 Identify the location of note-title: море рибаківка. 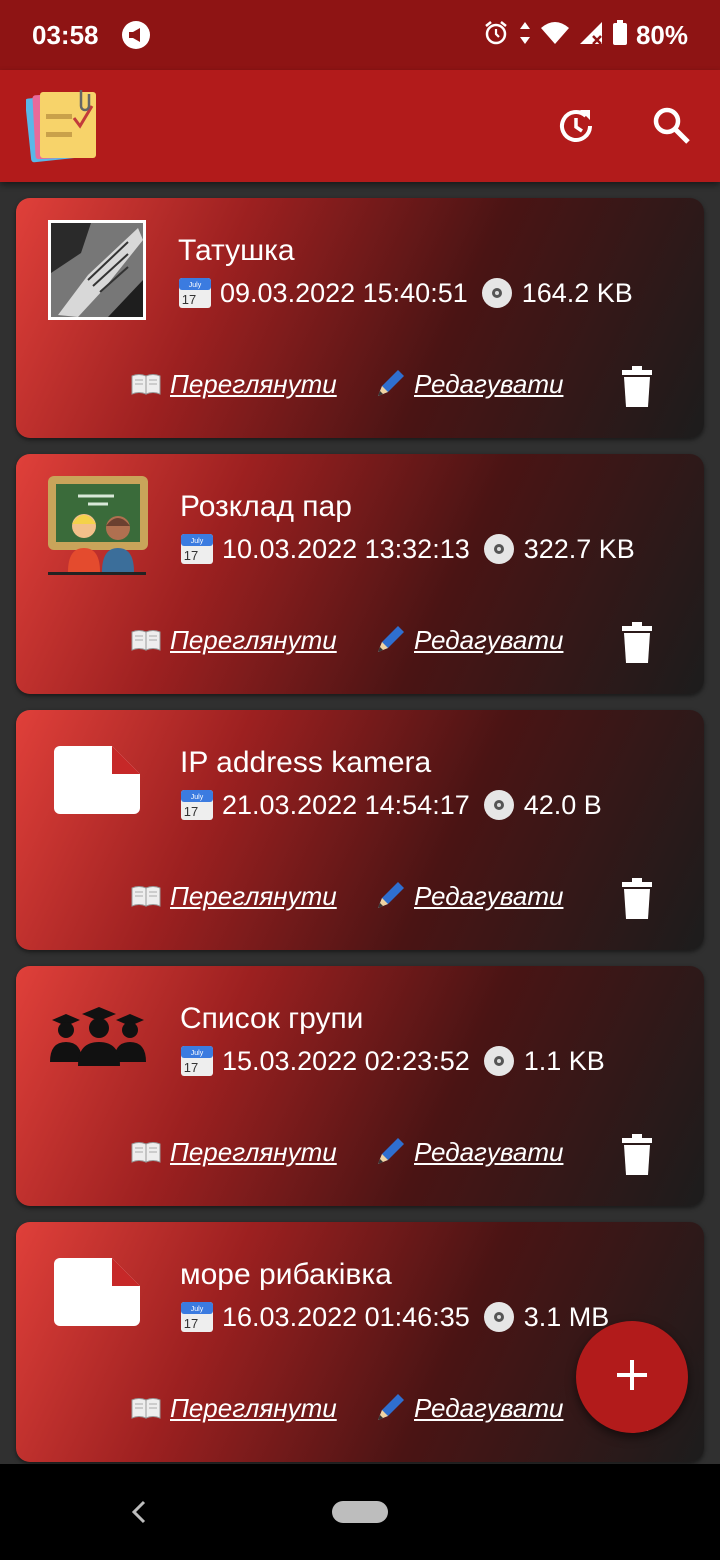
(286, 1274).